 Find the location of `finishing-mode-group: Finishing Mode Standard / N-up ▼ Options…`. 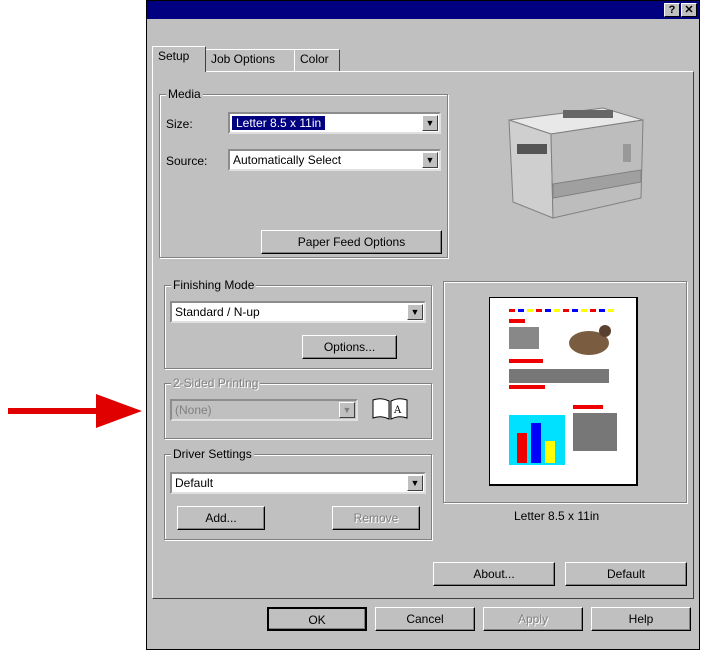

finishing-mode-group: Finishing Mode Standard / N-up ▼ Options… is located at coordinates (298, 323).